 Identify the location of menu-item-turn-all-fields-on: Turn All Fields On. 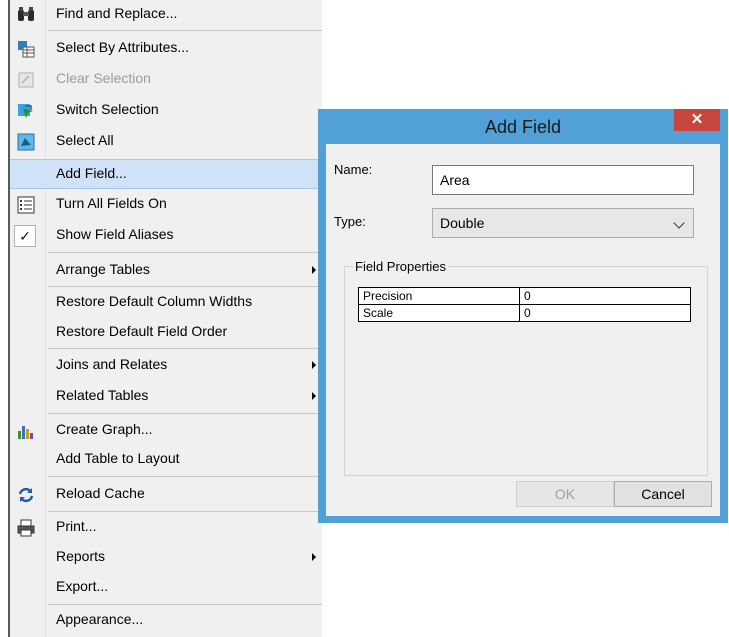
(166, 205).